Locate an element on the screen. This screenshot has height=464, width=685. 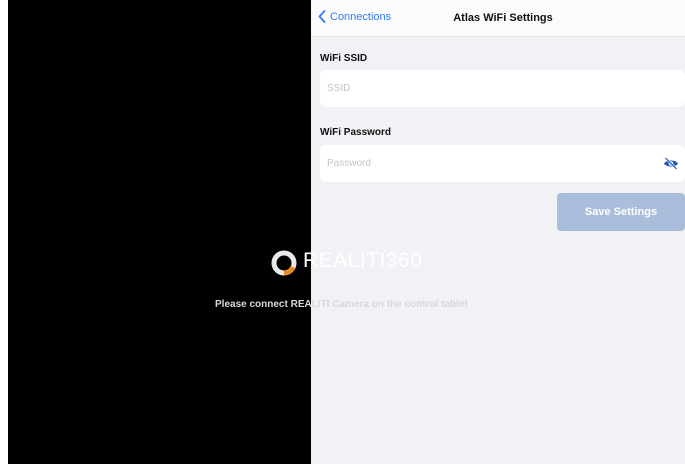
save-settings-button: Save Settings is located at coordinates (621, 212).